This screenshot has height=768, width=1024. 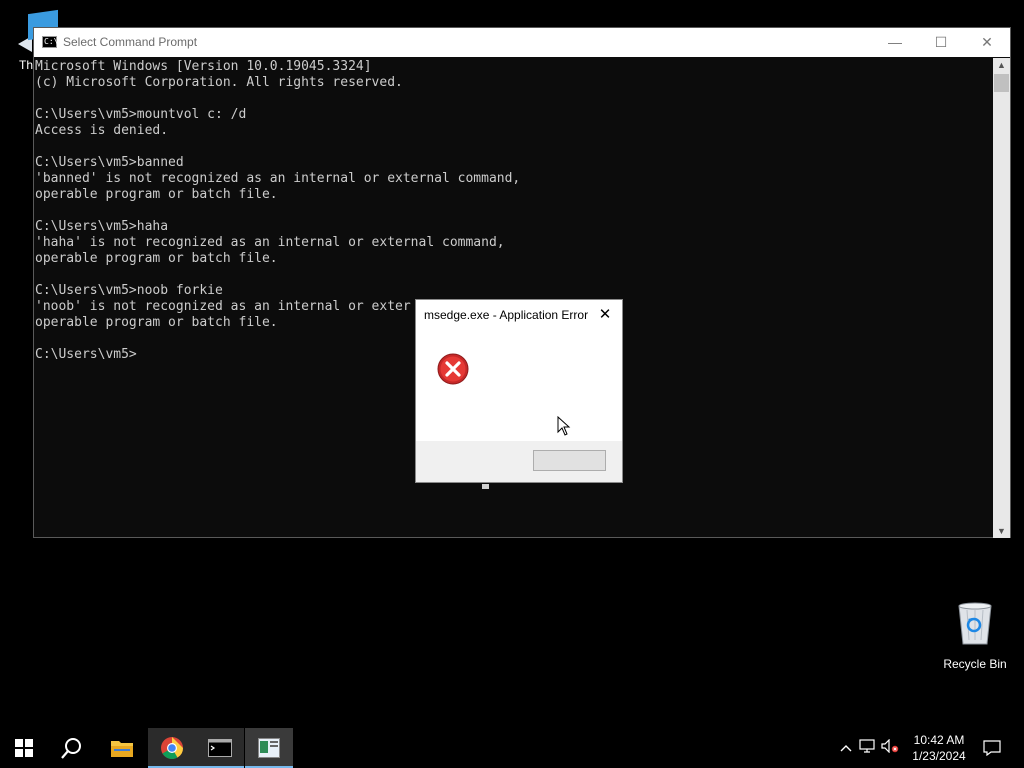 I want to click on search-icon, so click(x=71, y=748).